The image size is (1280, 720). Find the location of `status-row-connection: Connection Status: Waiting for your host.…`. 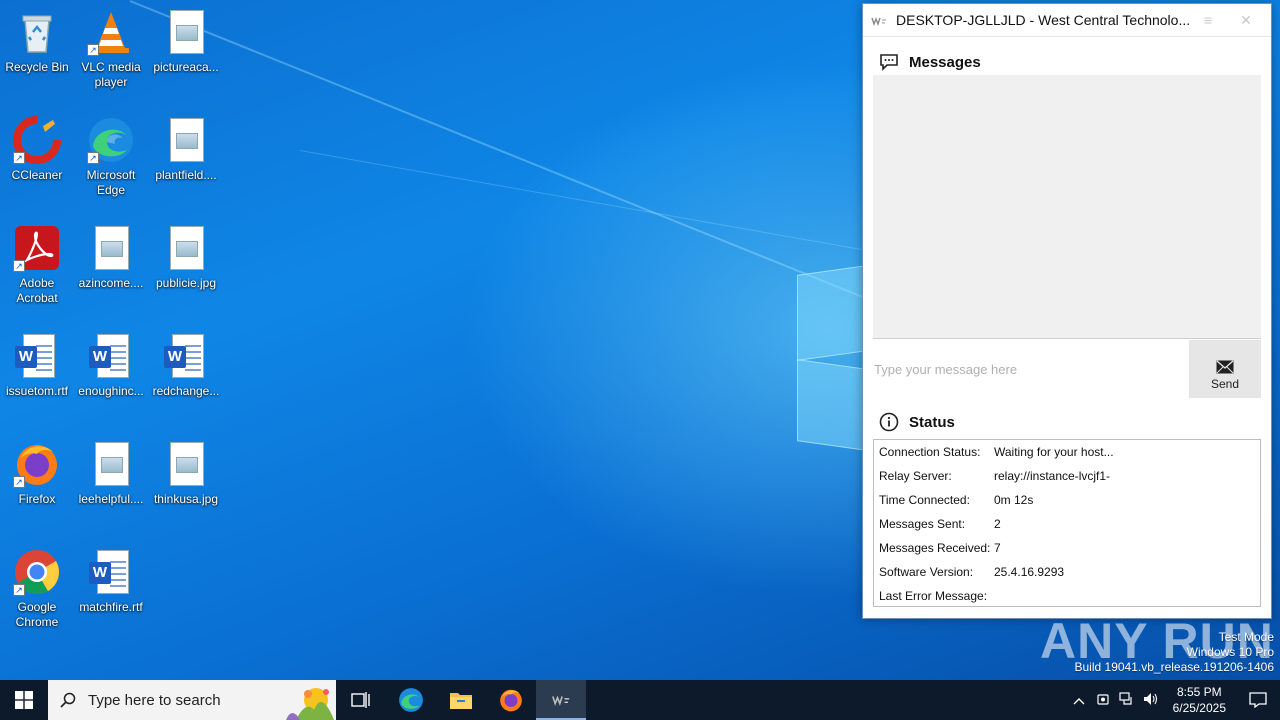

status-row-connection: Connection Status: Waiting for your host.… is located at coordinates (1067, 452).